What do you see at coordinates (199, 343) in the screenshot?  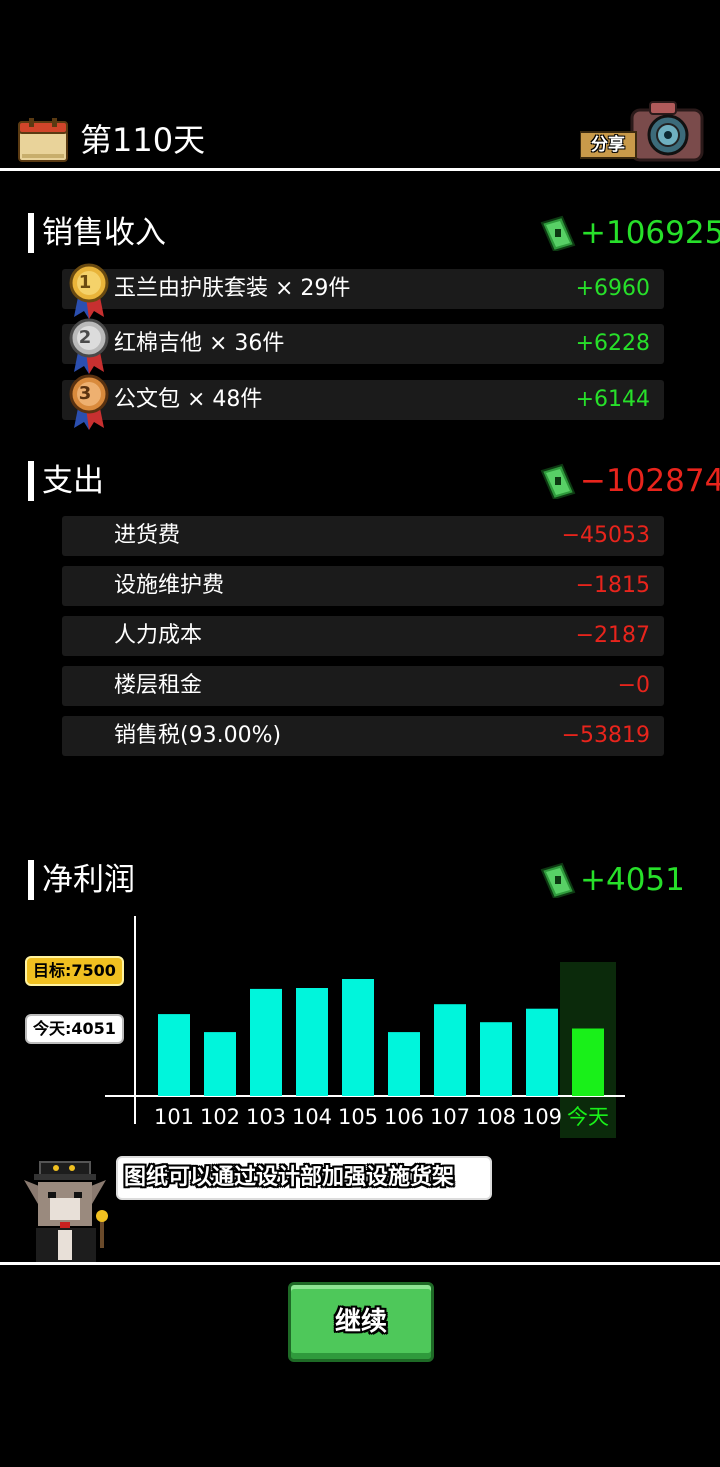 I see `sales-item-label: 红棉吉他 × 36件` at bounding box center [199, 343].